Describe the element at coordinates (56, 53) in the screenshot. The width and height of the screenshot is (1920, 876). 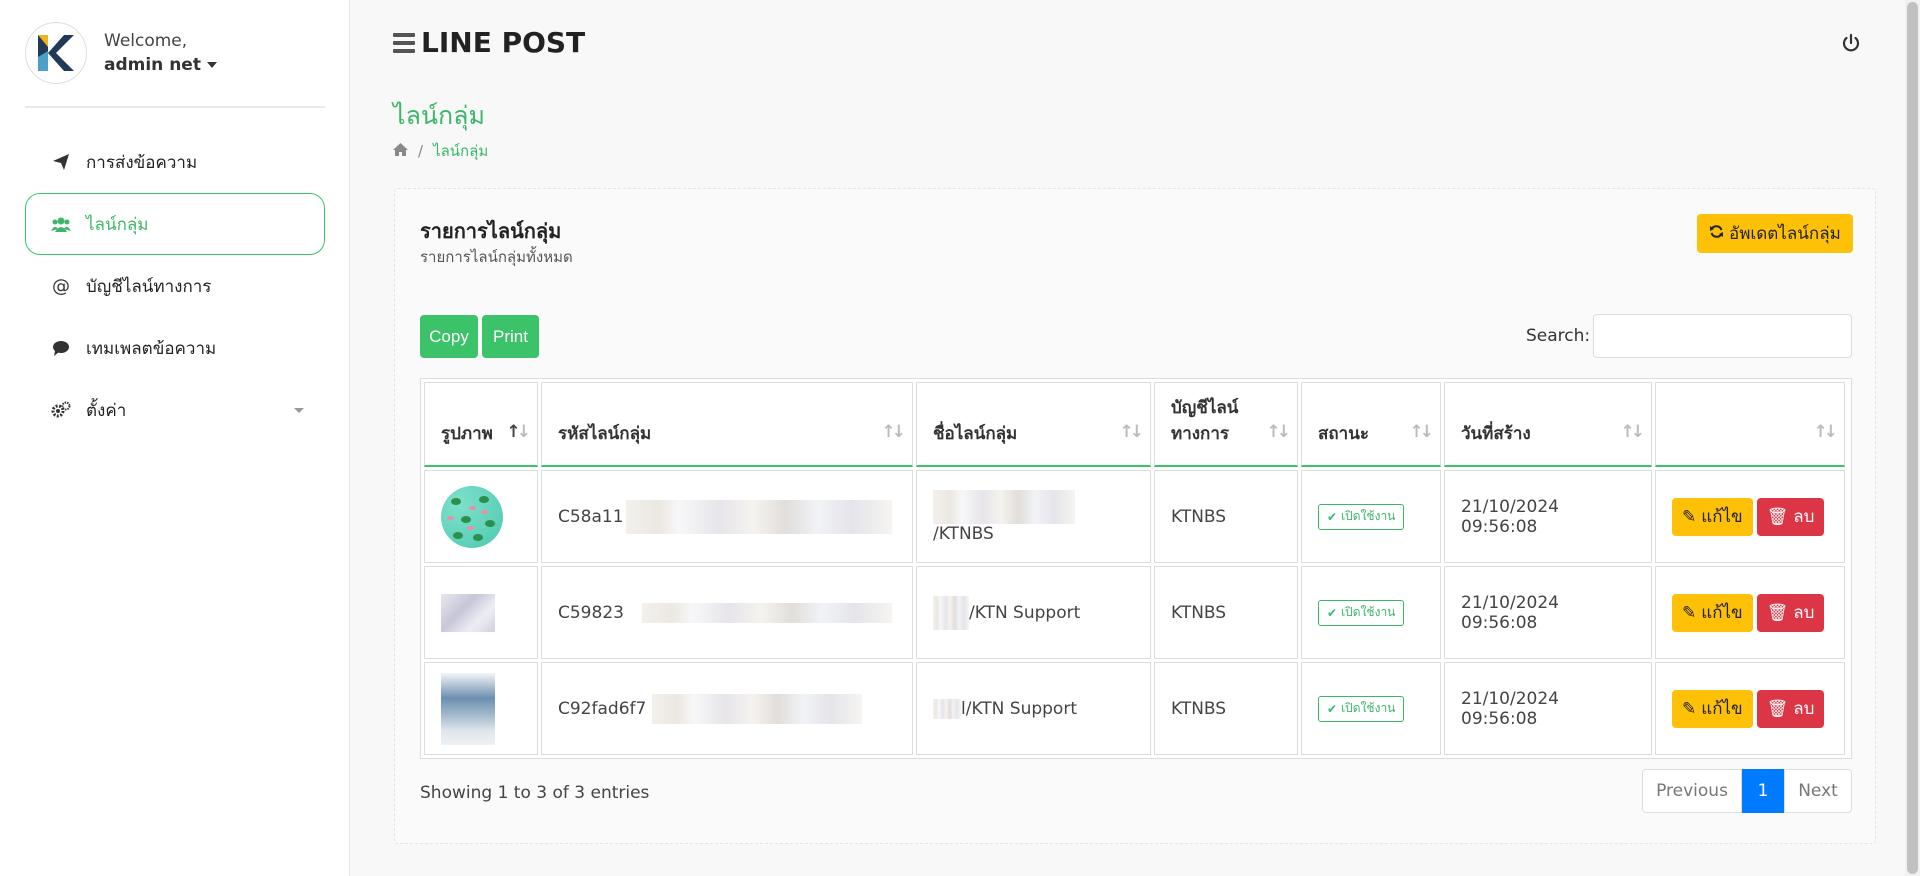
I see `logo-avatar` at that location.